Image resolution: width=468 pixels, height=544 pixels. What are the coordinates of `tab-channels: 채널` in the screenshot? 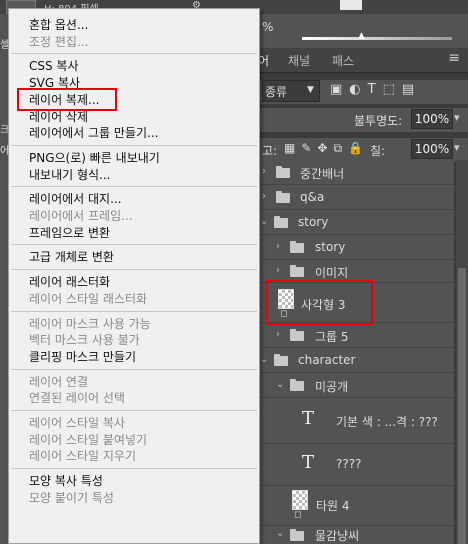 It's located at (299, 60).